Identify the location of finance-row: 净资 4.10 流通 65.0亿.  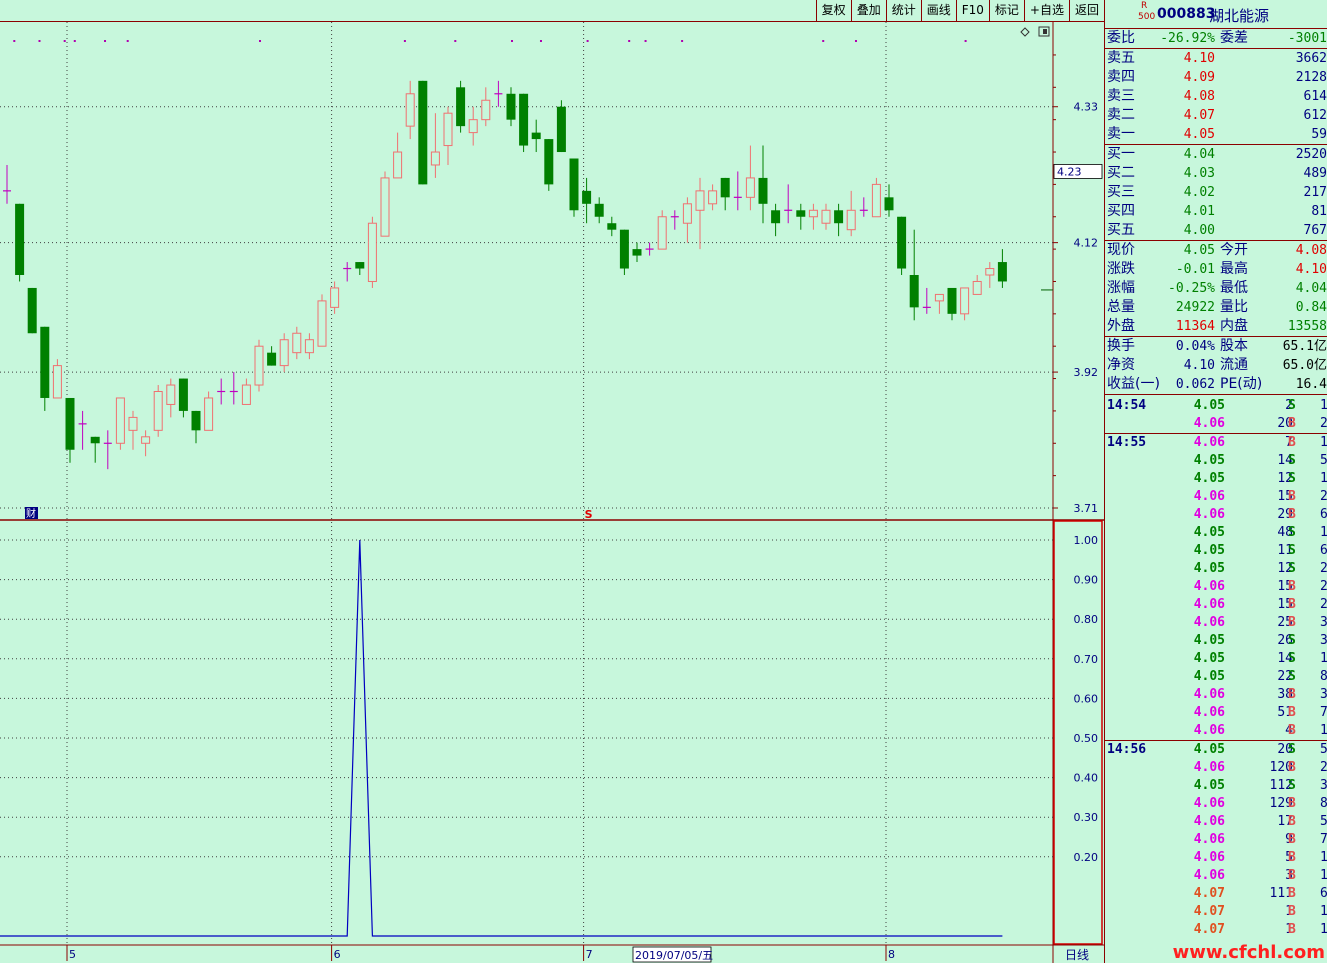
(1216, 365).